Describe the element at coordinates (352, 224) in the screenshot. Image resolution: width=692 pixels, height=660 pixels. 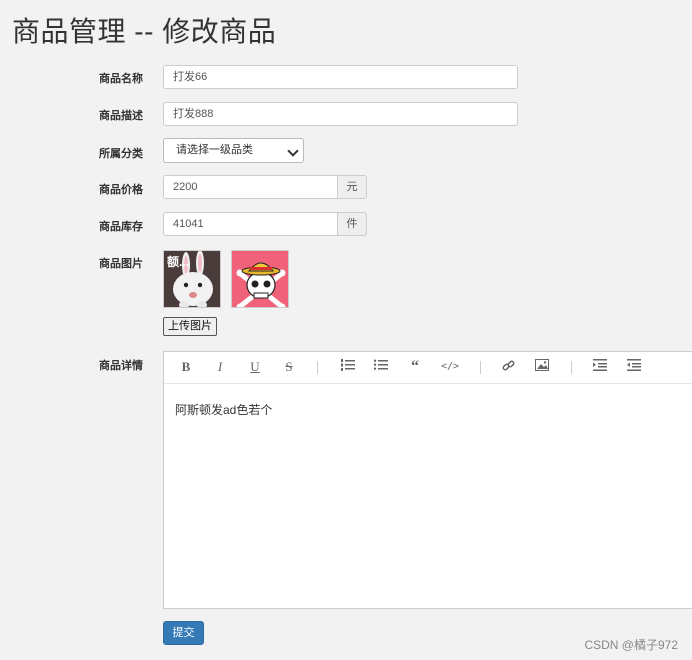
I see `stock-unit: 件` at that location.